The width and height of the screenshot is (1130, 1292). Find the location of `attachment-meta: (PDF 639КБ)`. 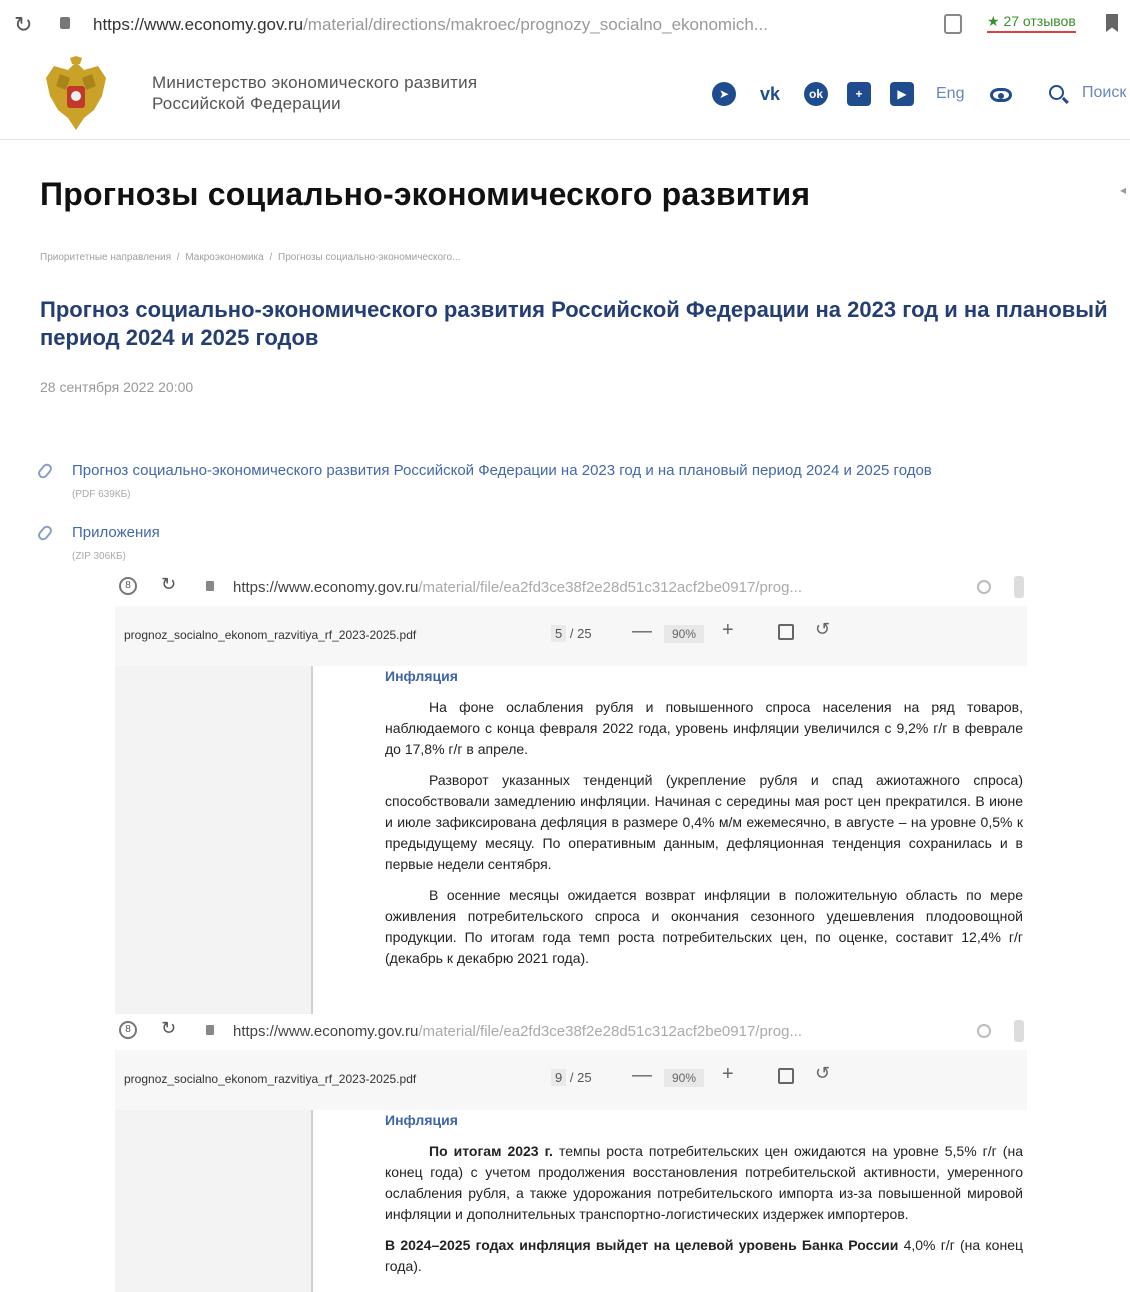

attachment-meta: (PDF 639КБ) is located at coordinates (101, 494).